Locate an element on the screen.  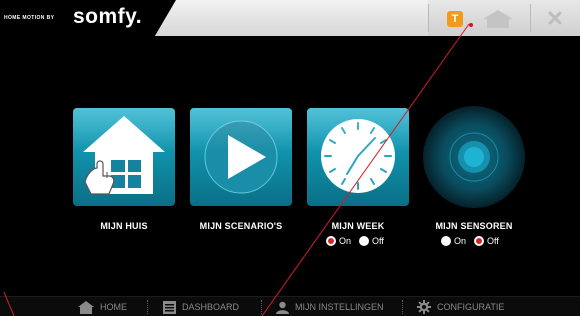
cursor-dot is located at coordinates (471, 25).